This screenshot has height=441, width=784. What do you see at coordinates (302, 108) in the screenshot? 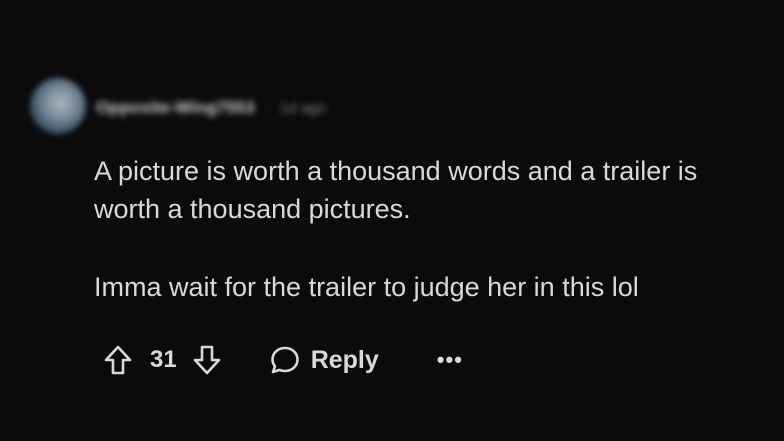
I see `comment-age: 1d ago` at bounding box center [302, 108].